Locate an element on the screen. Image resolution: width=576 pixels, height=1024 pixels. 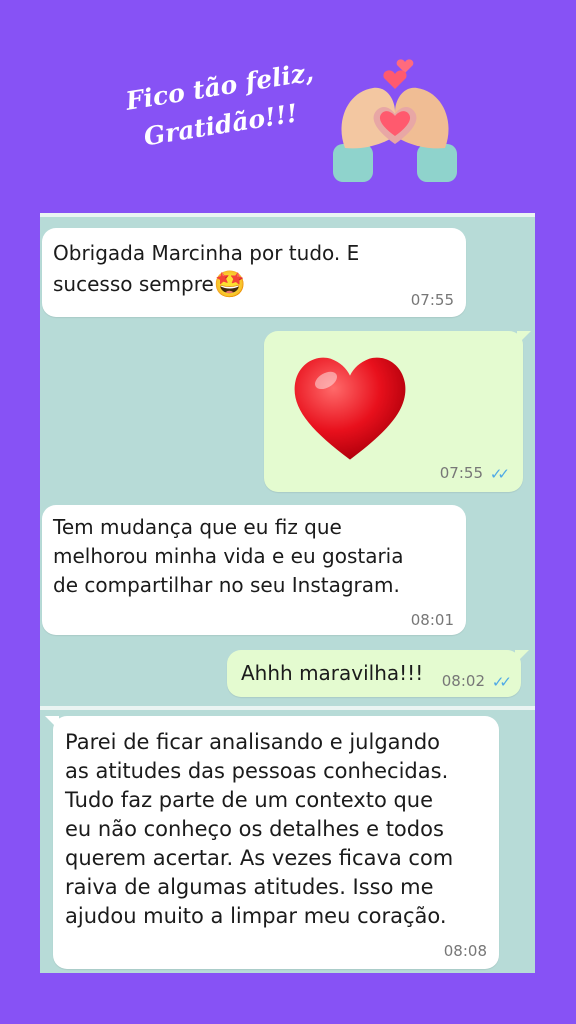
star-struck-emoji-icon: 🤩 is located at coordinates (230, 285).